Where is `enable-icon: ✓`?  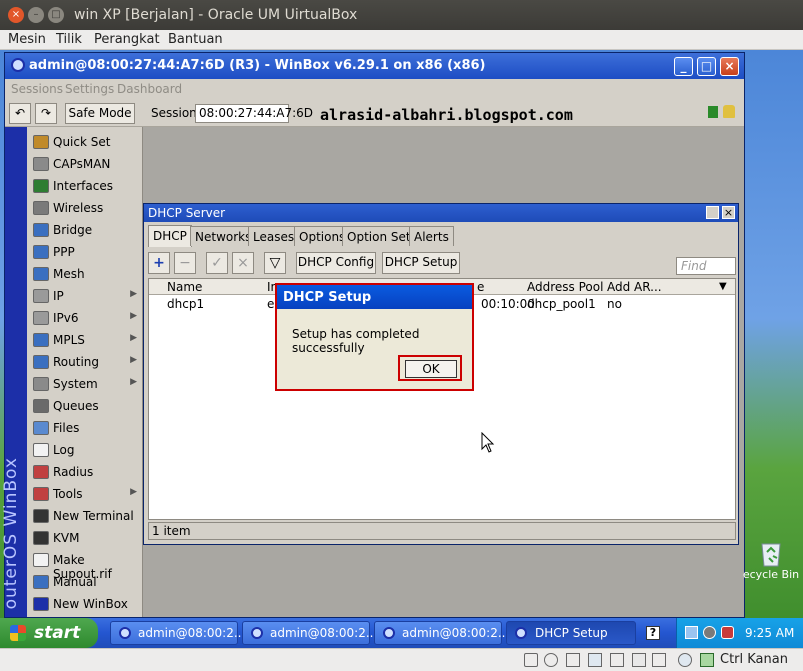
enable-icon: ✓ is located at coordinates (217, 263).